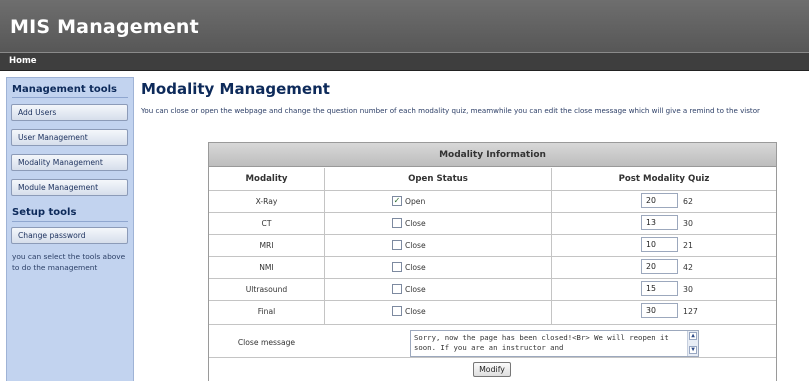 The image size is (809, 381). What do you see at coordinates (44, 212) in the screenshot?
I see `setup-tools-title: Setup tools` at bounding box center [44, 212].